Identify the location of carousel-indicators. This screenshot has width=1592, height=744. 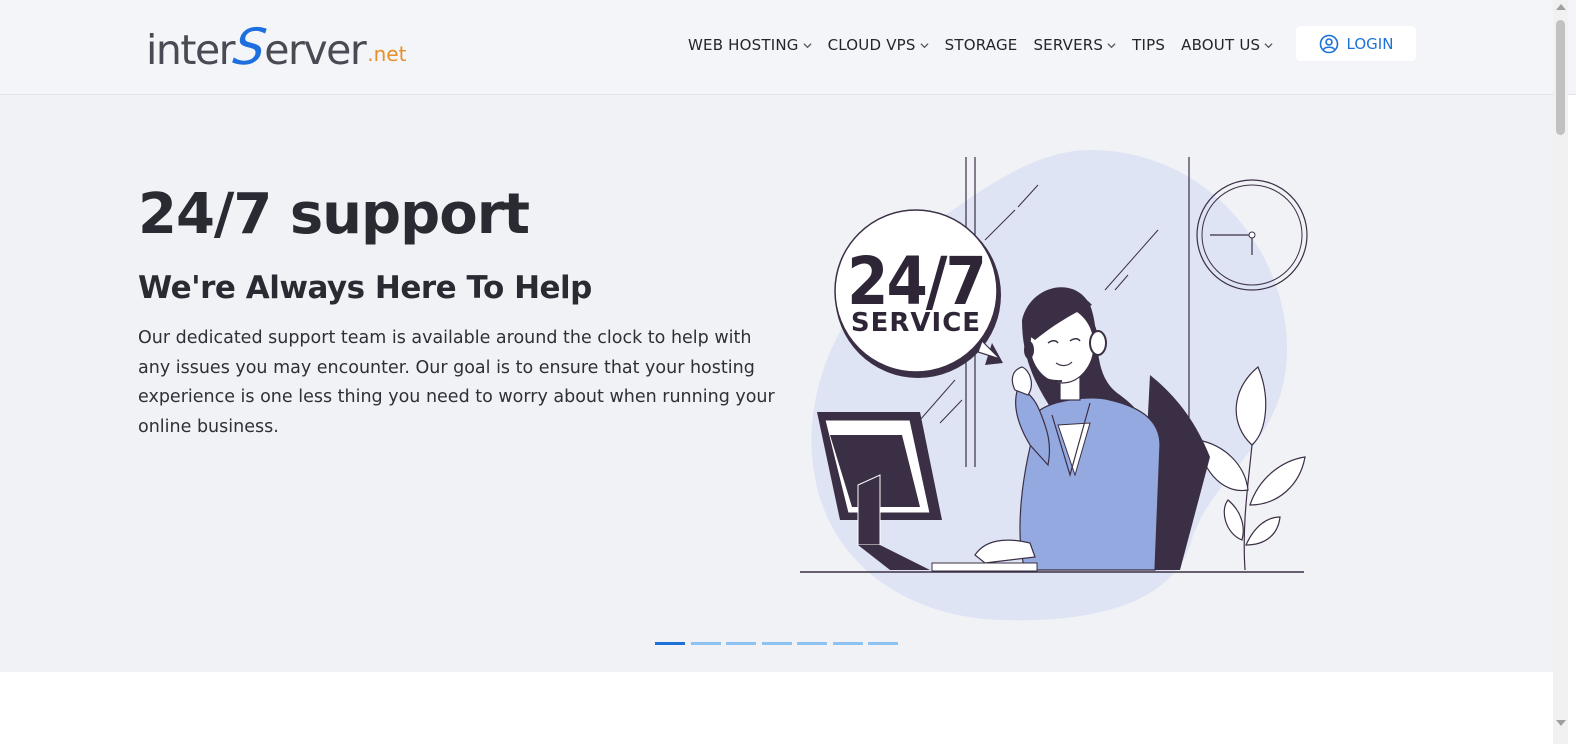
(779, 643).